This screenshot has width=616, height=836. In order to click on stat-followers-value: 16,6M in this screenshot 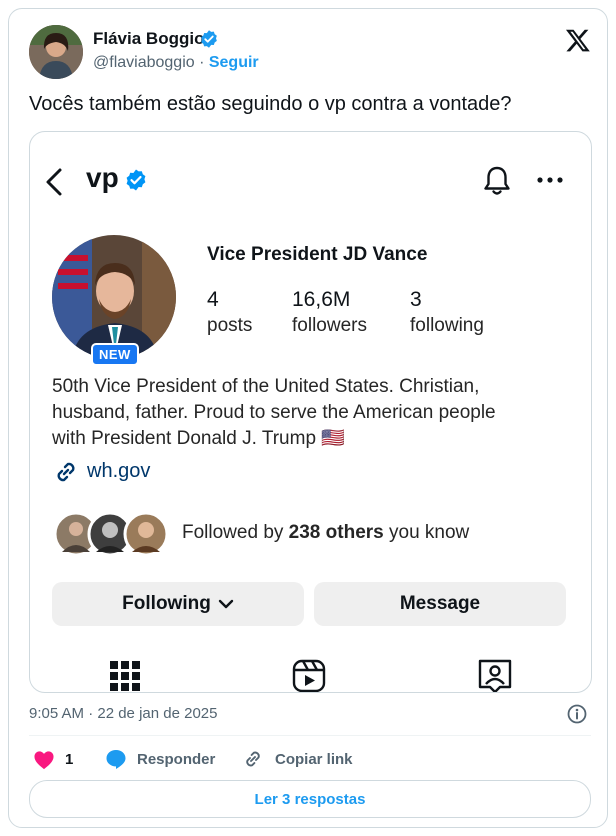, I will do `click(321, 299)`.